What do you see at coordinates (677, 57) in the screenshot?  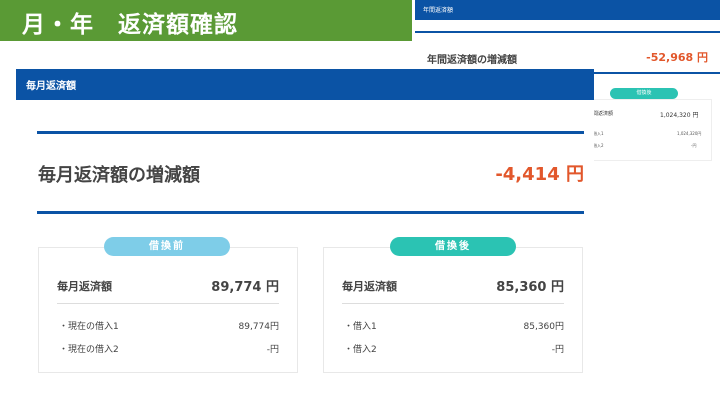 I see `annual-diff-value: -52,968 円` at bounding box center [677, 57].